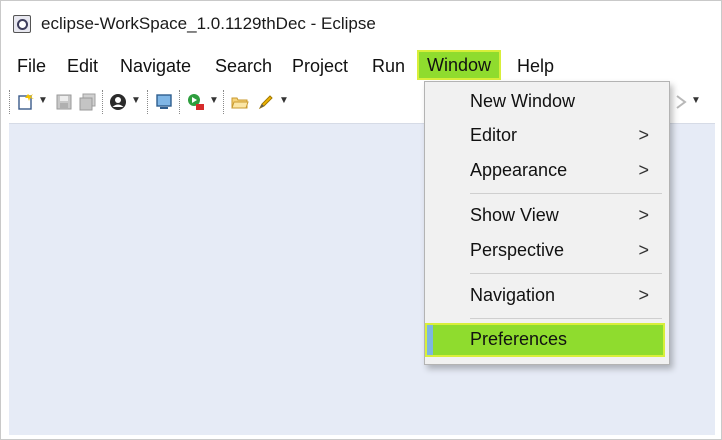 This screenshot has width=722, height=440. Describe the element at coordinates (136, 100) in the screenshot. I see `profile-dropdown-icon: ▼` at that location.